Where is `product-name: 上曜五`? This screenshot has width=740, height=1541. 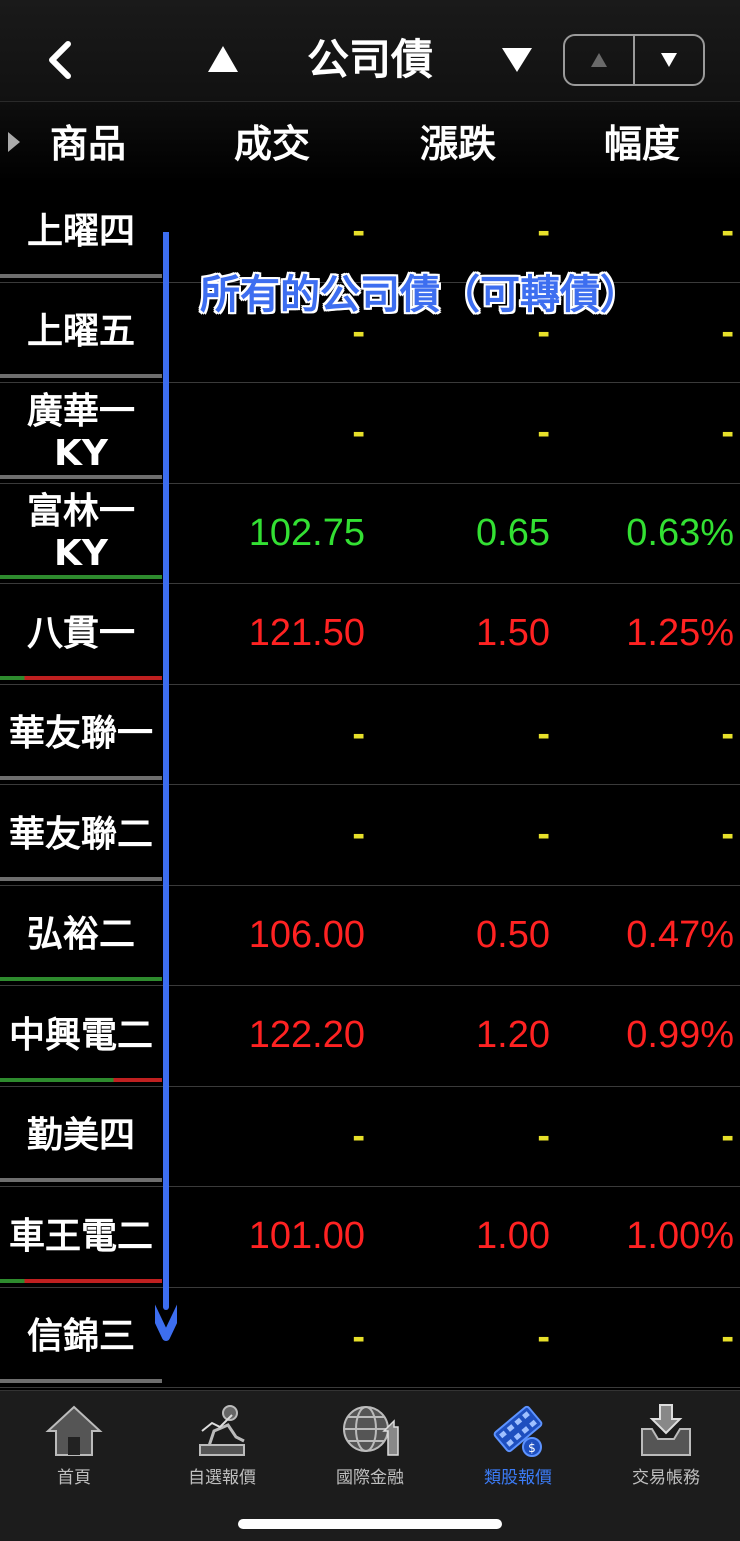 product-name: 上曜五 is located at coordinates (81, 333).